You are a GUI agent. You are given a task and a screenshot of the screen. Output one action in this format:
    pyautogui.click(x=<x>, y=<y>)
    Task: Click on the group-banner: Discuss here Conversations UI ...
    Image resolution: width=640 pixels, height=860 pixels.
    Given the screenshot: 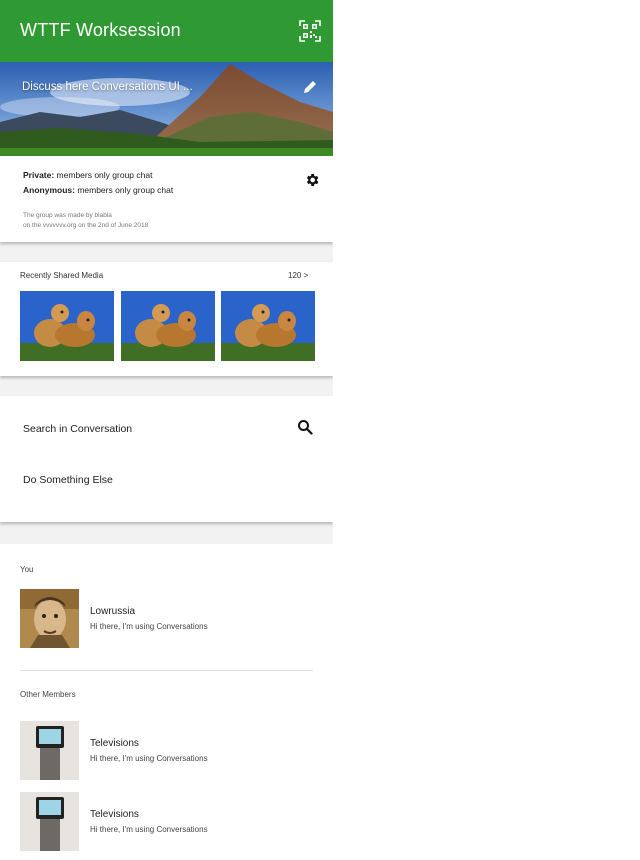 What is the action you would take?
    pyautogui.click(x=166, y=109)
    